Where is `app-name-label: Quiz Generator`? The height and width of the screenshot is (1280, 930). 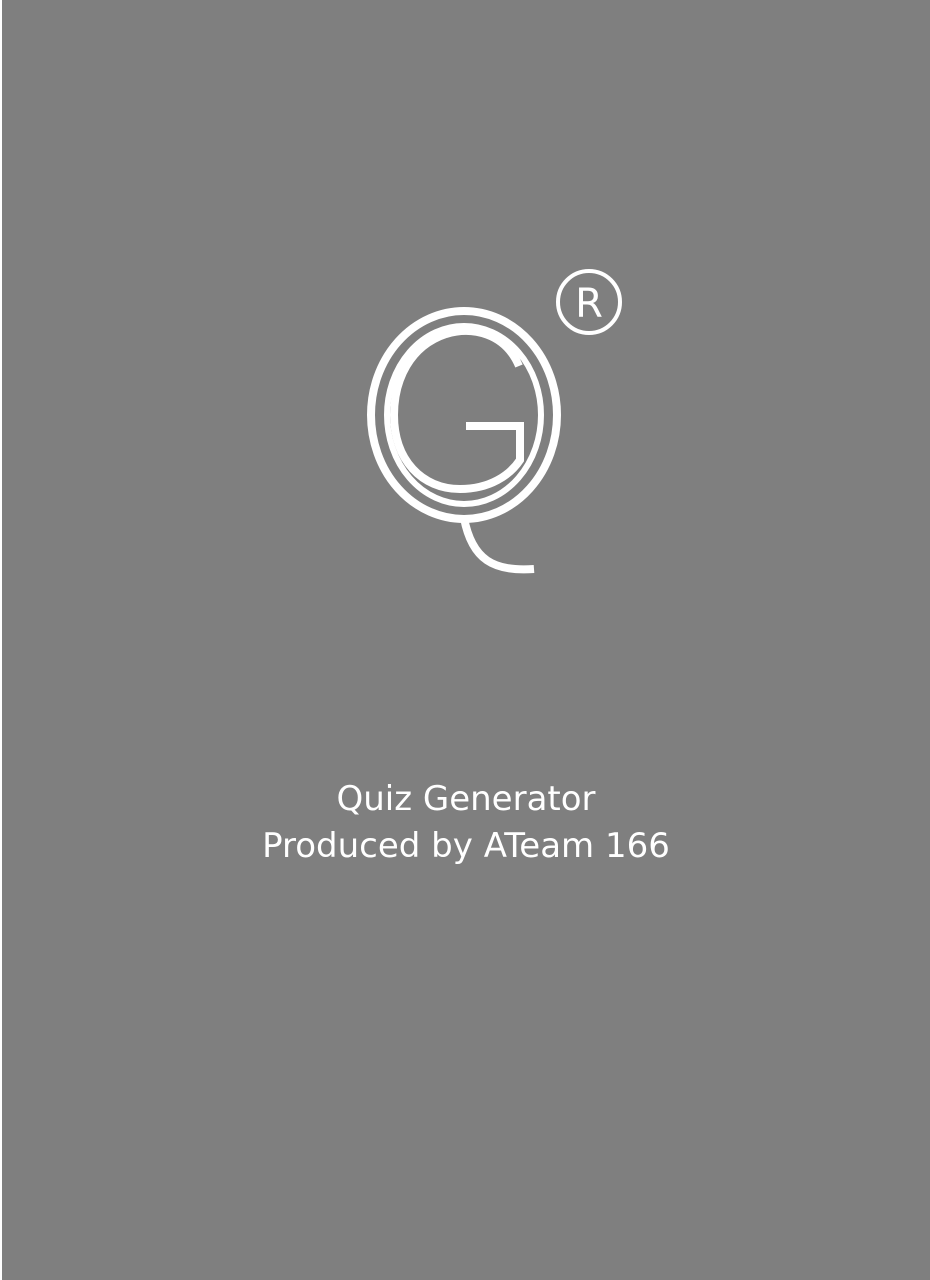 app-name-label: Quiz Generator is located at coordinates (466, 799).